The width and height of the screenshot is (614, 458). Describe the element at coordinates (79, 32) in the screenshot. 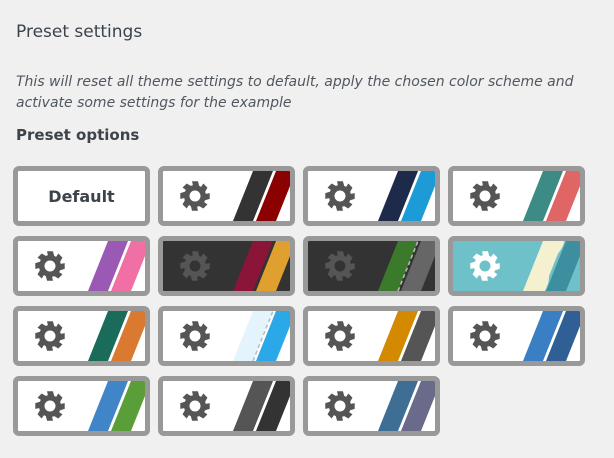

I see `page-title: Preset settings` at that location.